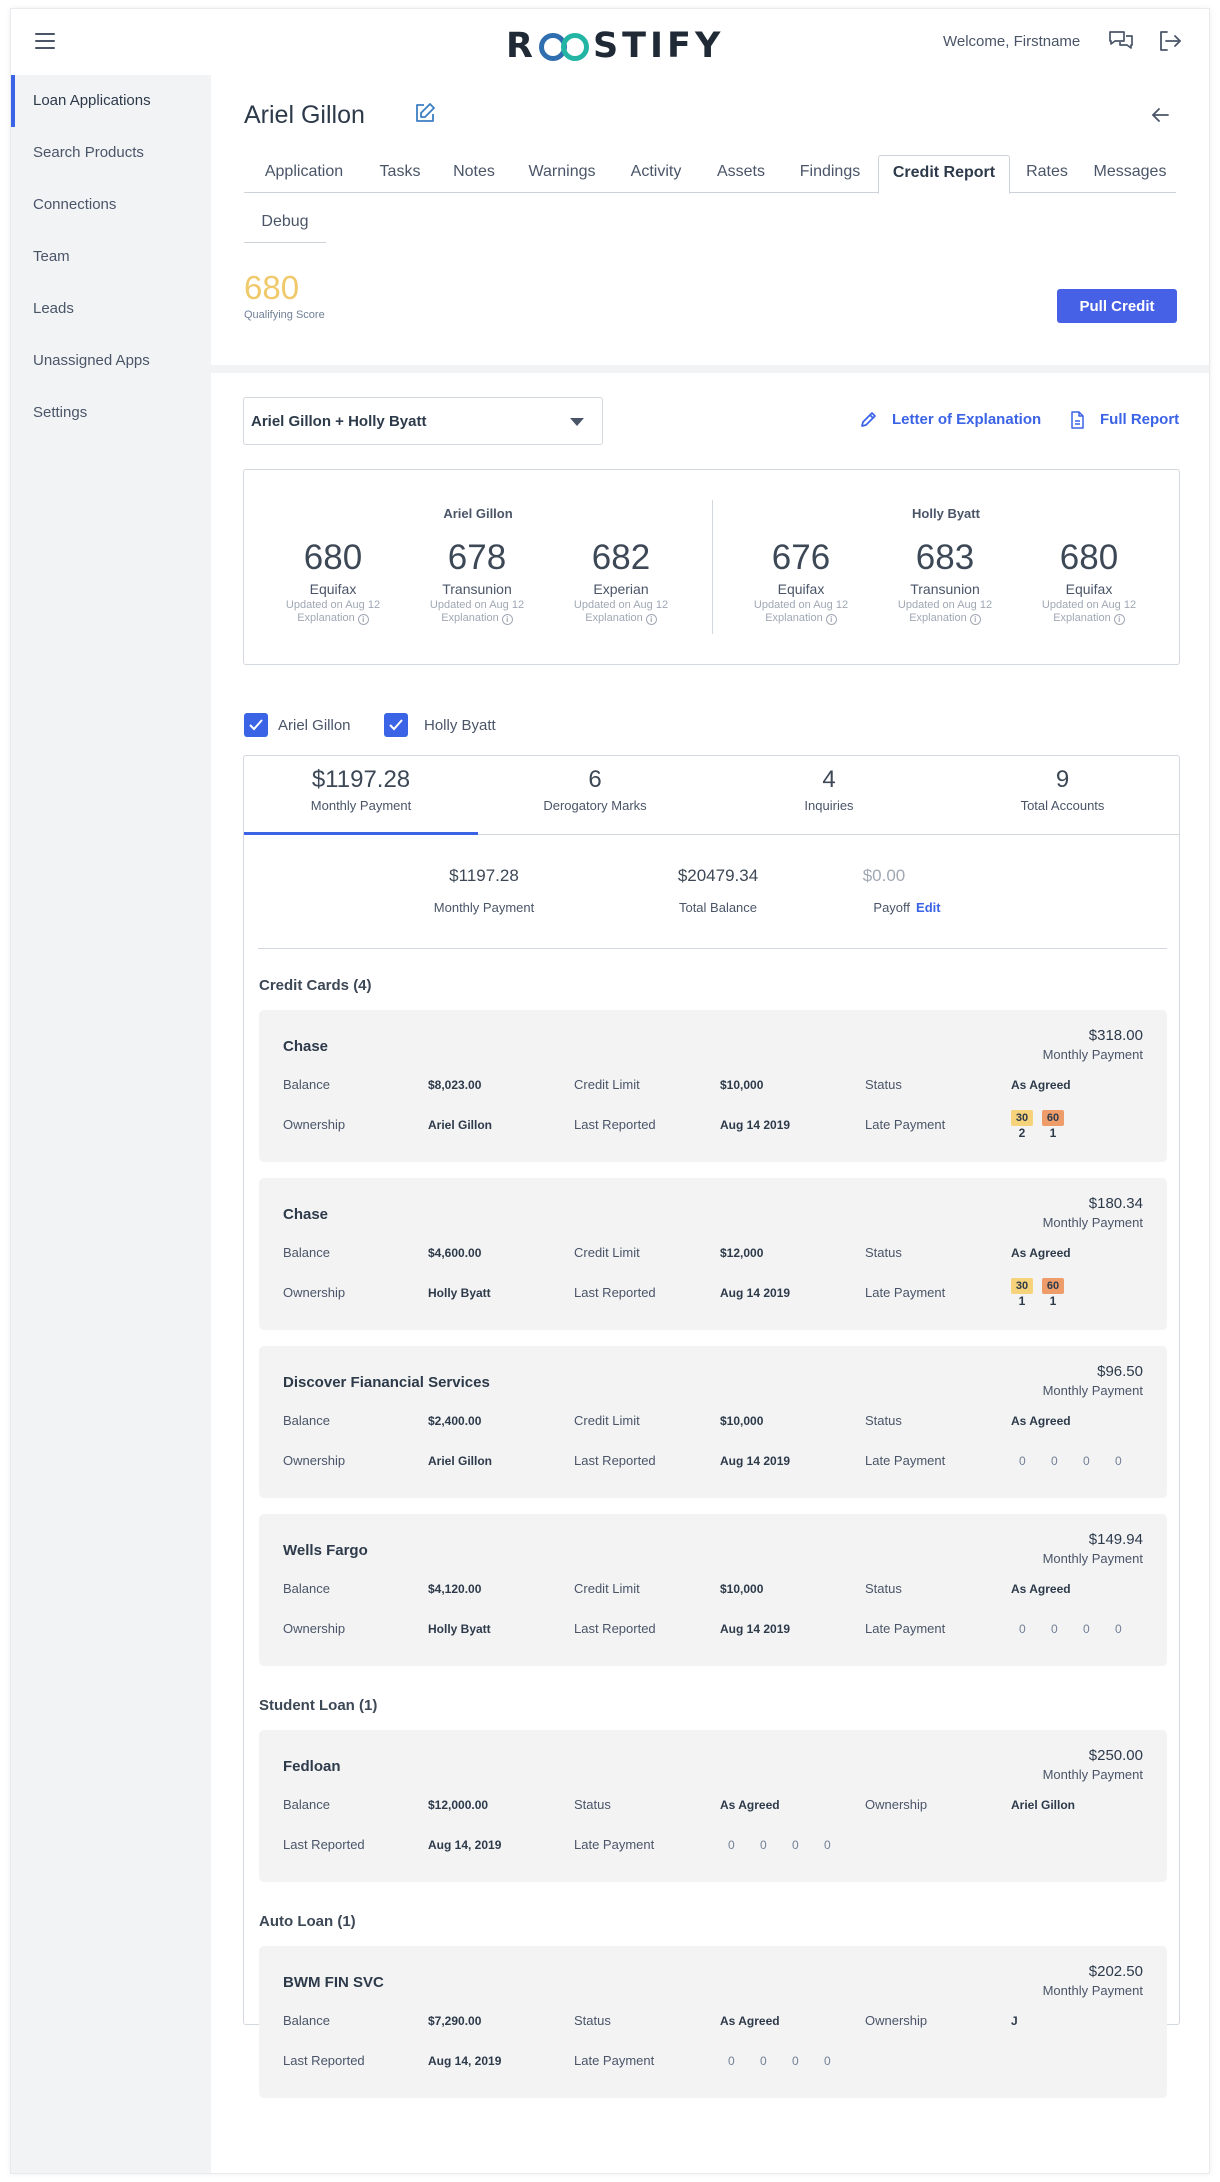 This screenshot has width=1220, height=2182. What do you see at coordinates (1062, 805) in the screenshot?
I see `stat-label: Total Accounts` at bounding box center [1062, 805].